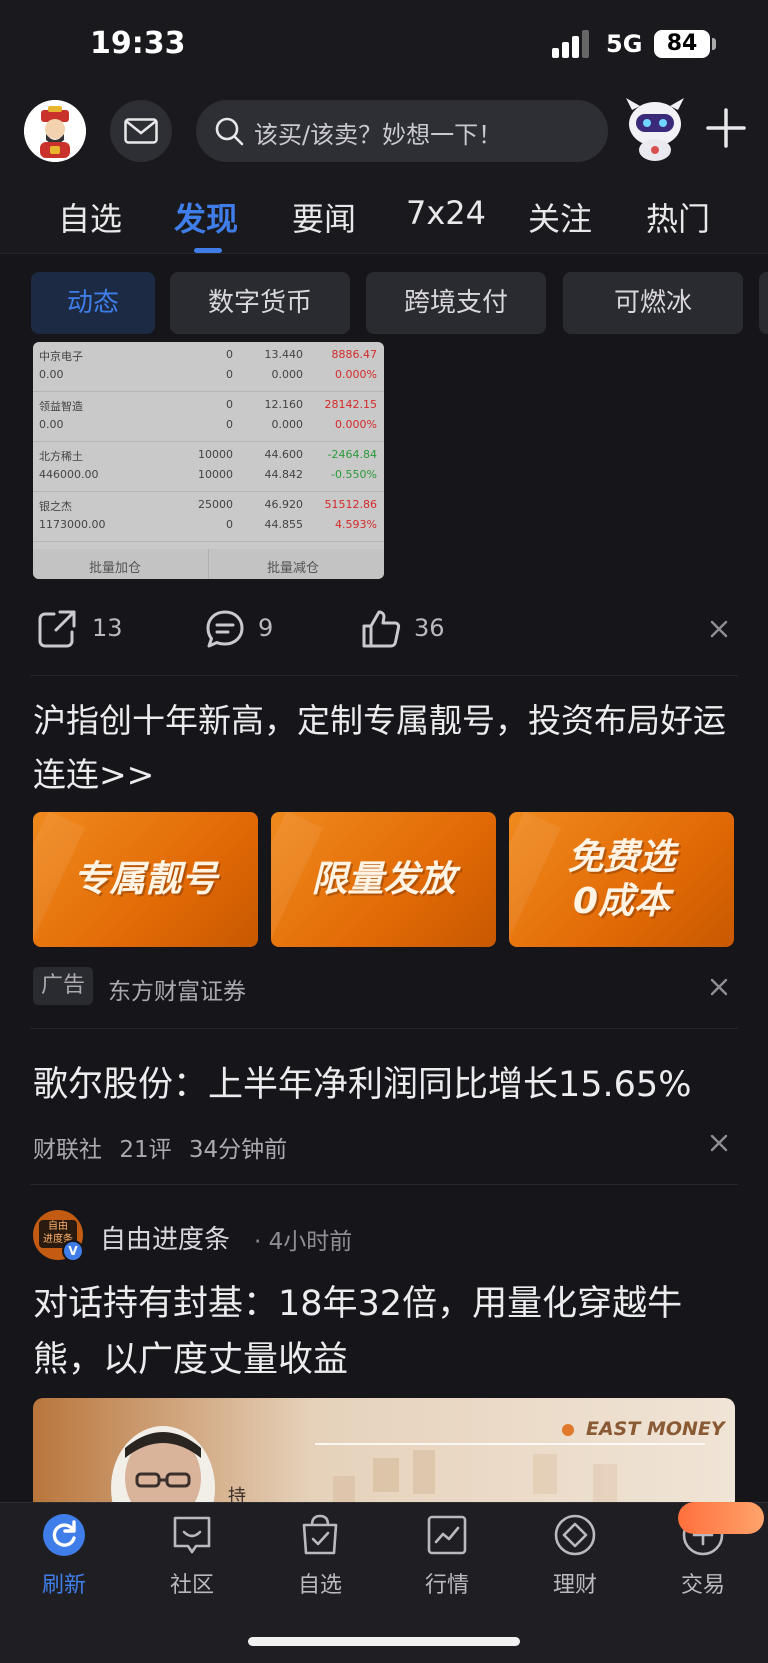 This screenshot has width=768, height=1663. What do you see at coordinates (726, 128) in the screenshot?
I see `add-icon` at bounding box center [726, 128].